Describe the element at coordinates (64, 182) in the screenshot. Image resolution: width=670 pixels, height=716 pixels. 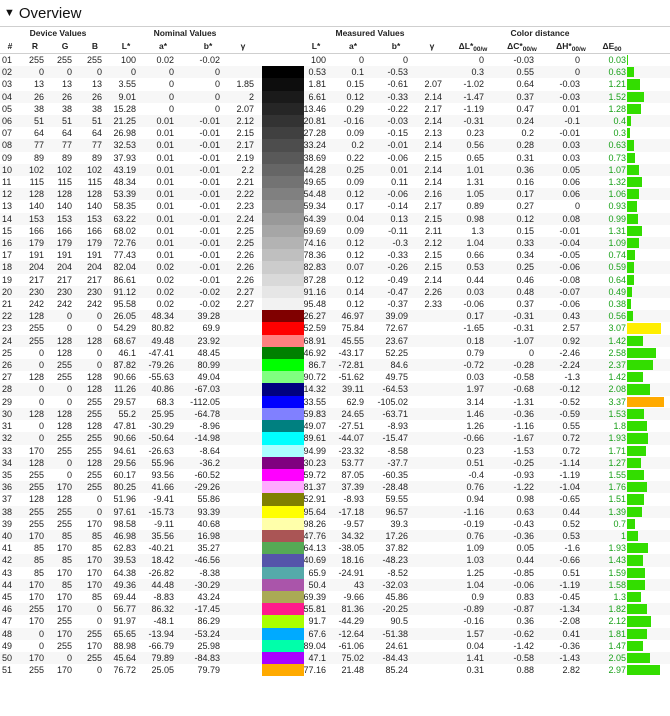
I see `cell-g: 115` at that location.